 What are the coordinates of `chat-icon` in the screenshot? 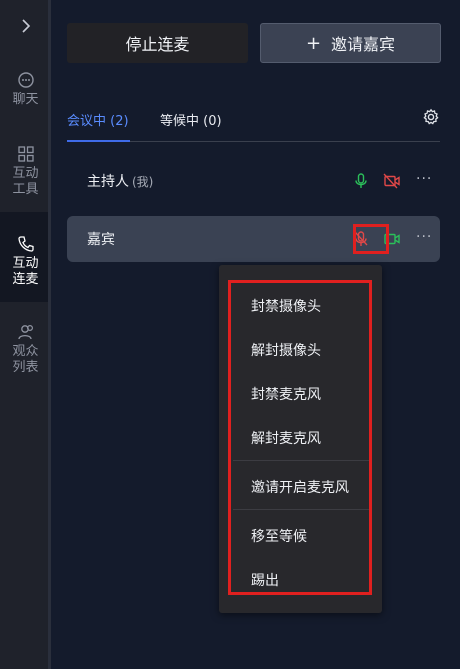 It's located at (25, 80).